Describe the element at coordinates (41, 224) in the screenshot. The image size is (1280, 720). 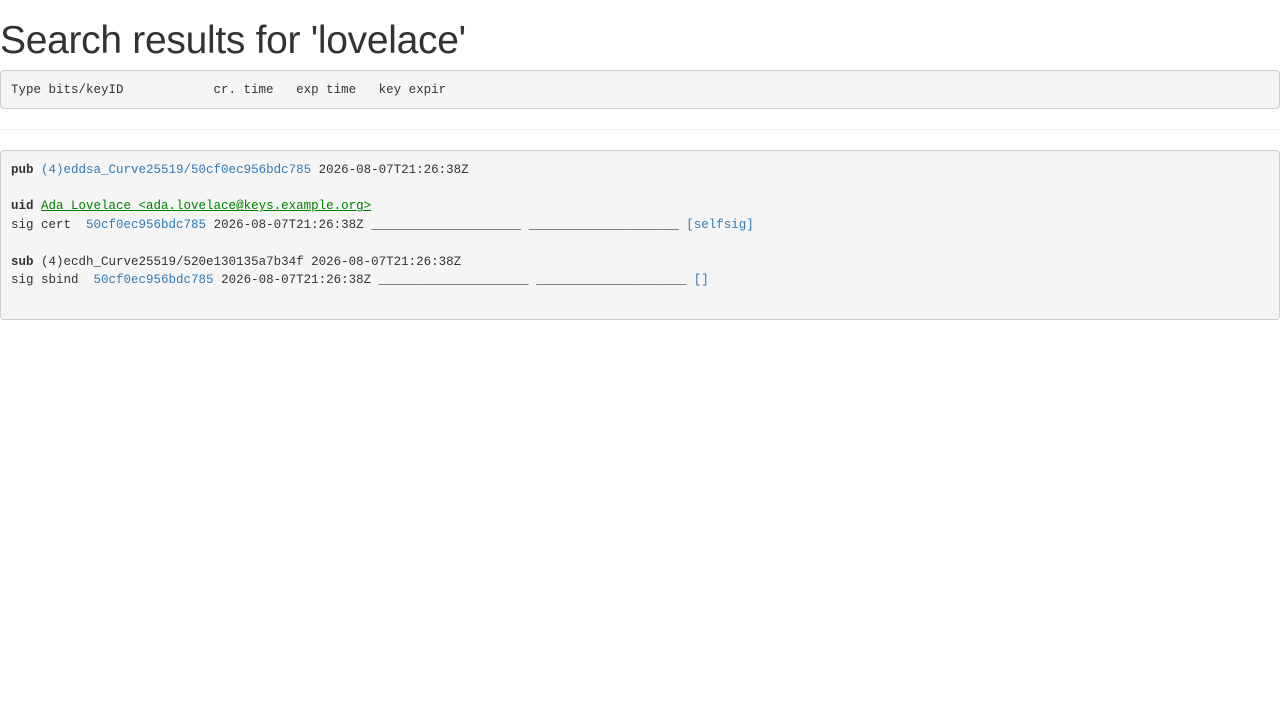
I see `uid-sig-kind: sig cert` at that location.